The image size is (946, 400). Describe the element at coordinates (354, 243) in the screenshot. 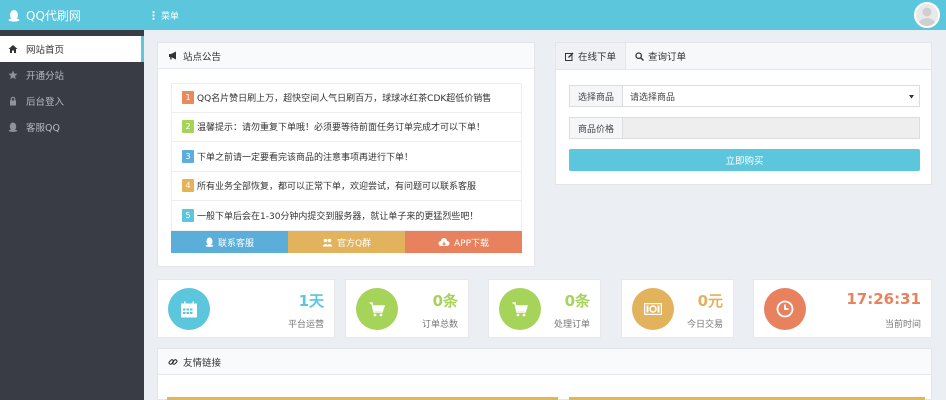

I see `button-label: 官方Q群` at that location.